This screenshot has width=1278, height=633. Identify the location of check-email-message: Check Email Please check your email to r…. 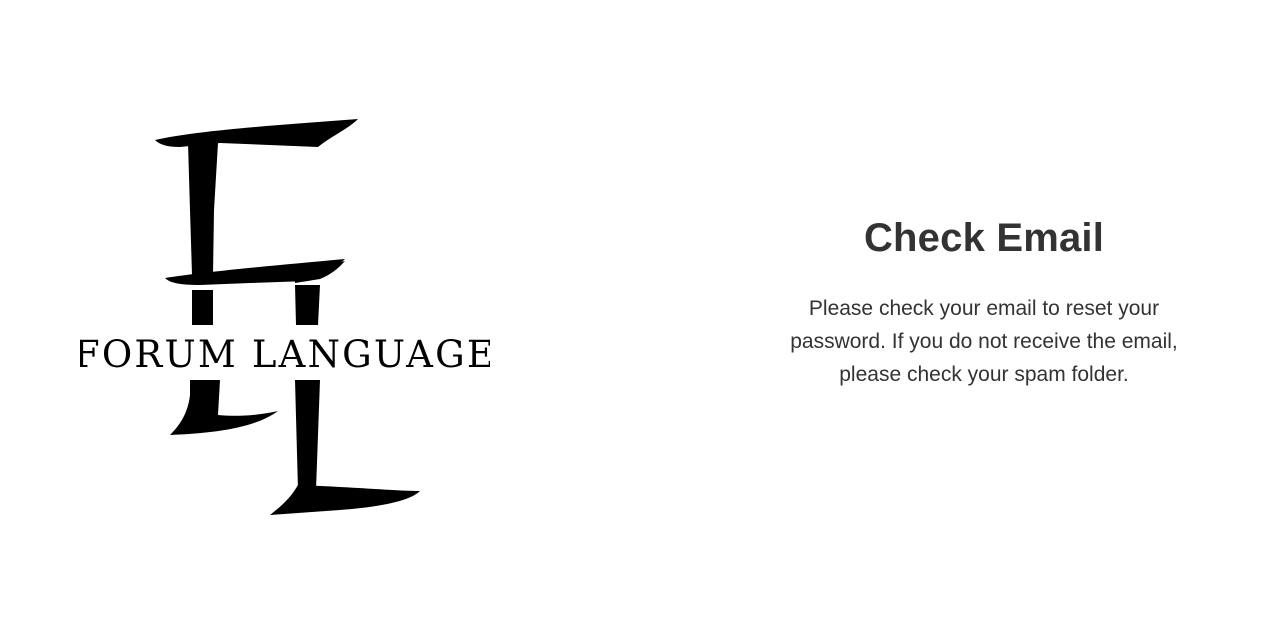
(984, 301).